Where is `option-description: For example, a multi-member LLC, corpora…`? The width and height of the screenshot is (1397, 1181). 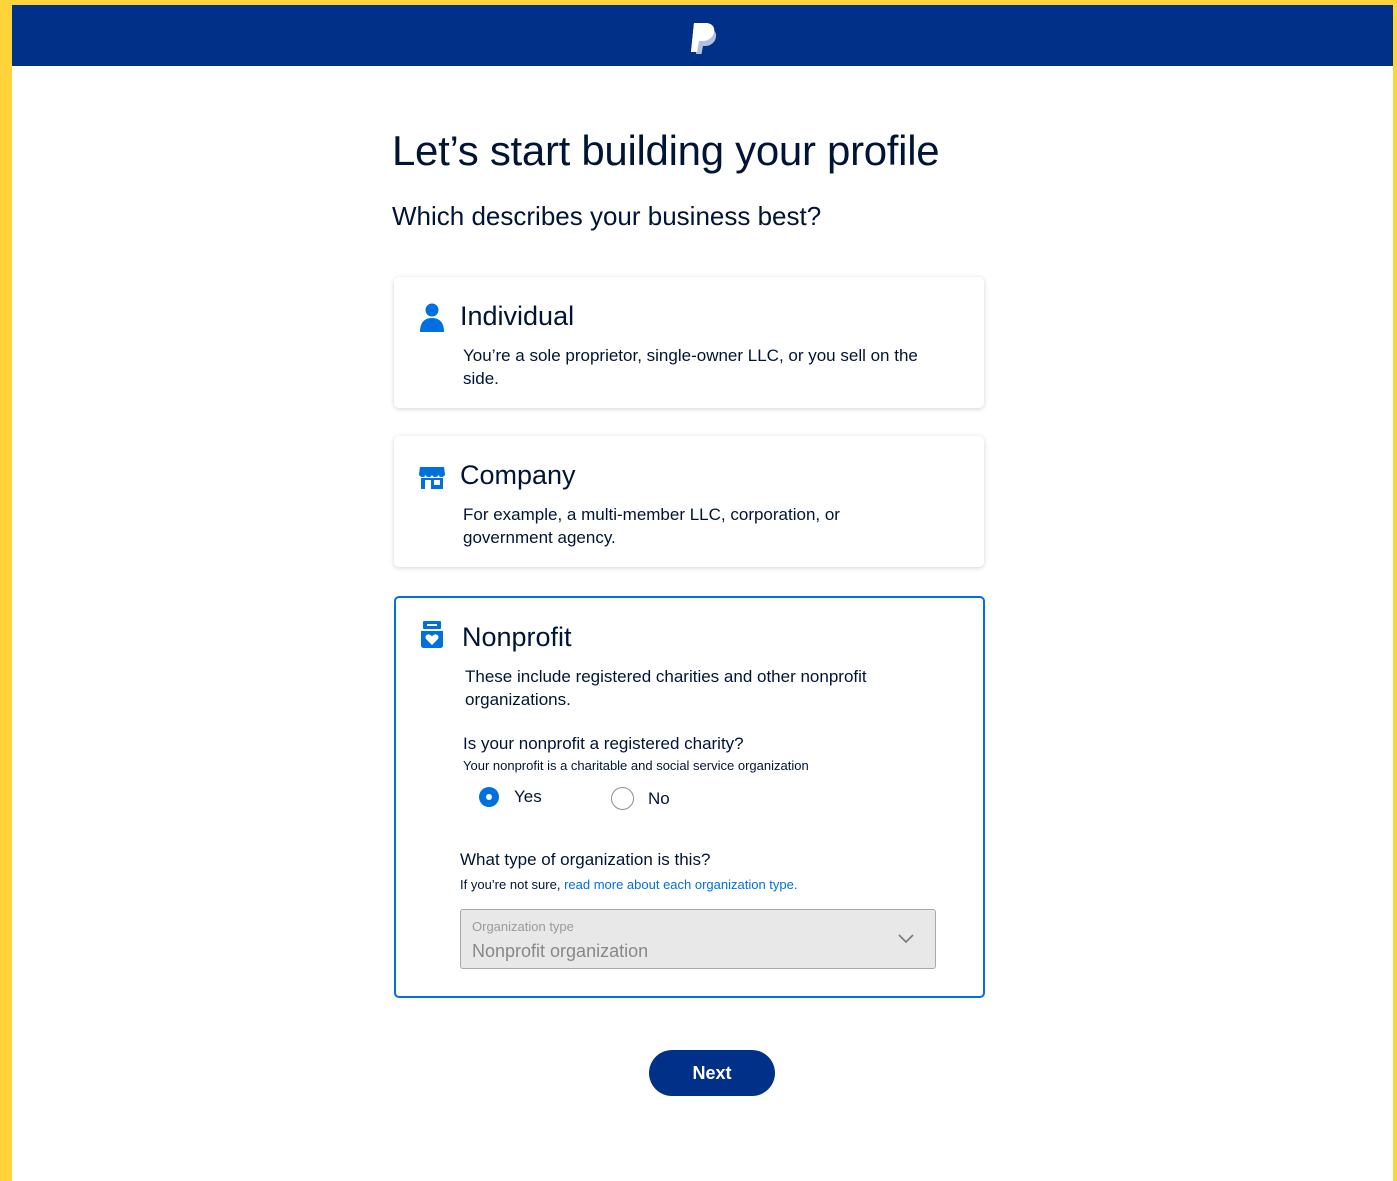
option-description: For example, a multi-member LLC, corpora… is located at coordinates (651, 526).